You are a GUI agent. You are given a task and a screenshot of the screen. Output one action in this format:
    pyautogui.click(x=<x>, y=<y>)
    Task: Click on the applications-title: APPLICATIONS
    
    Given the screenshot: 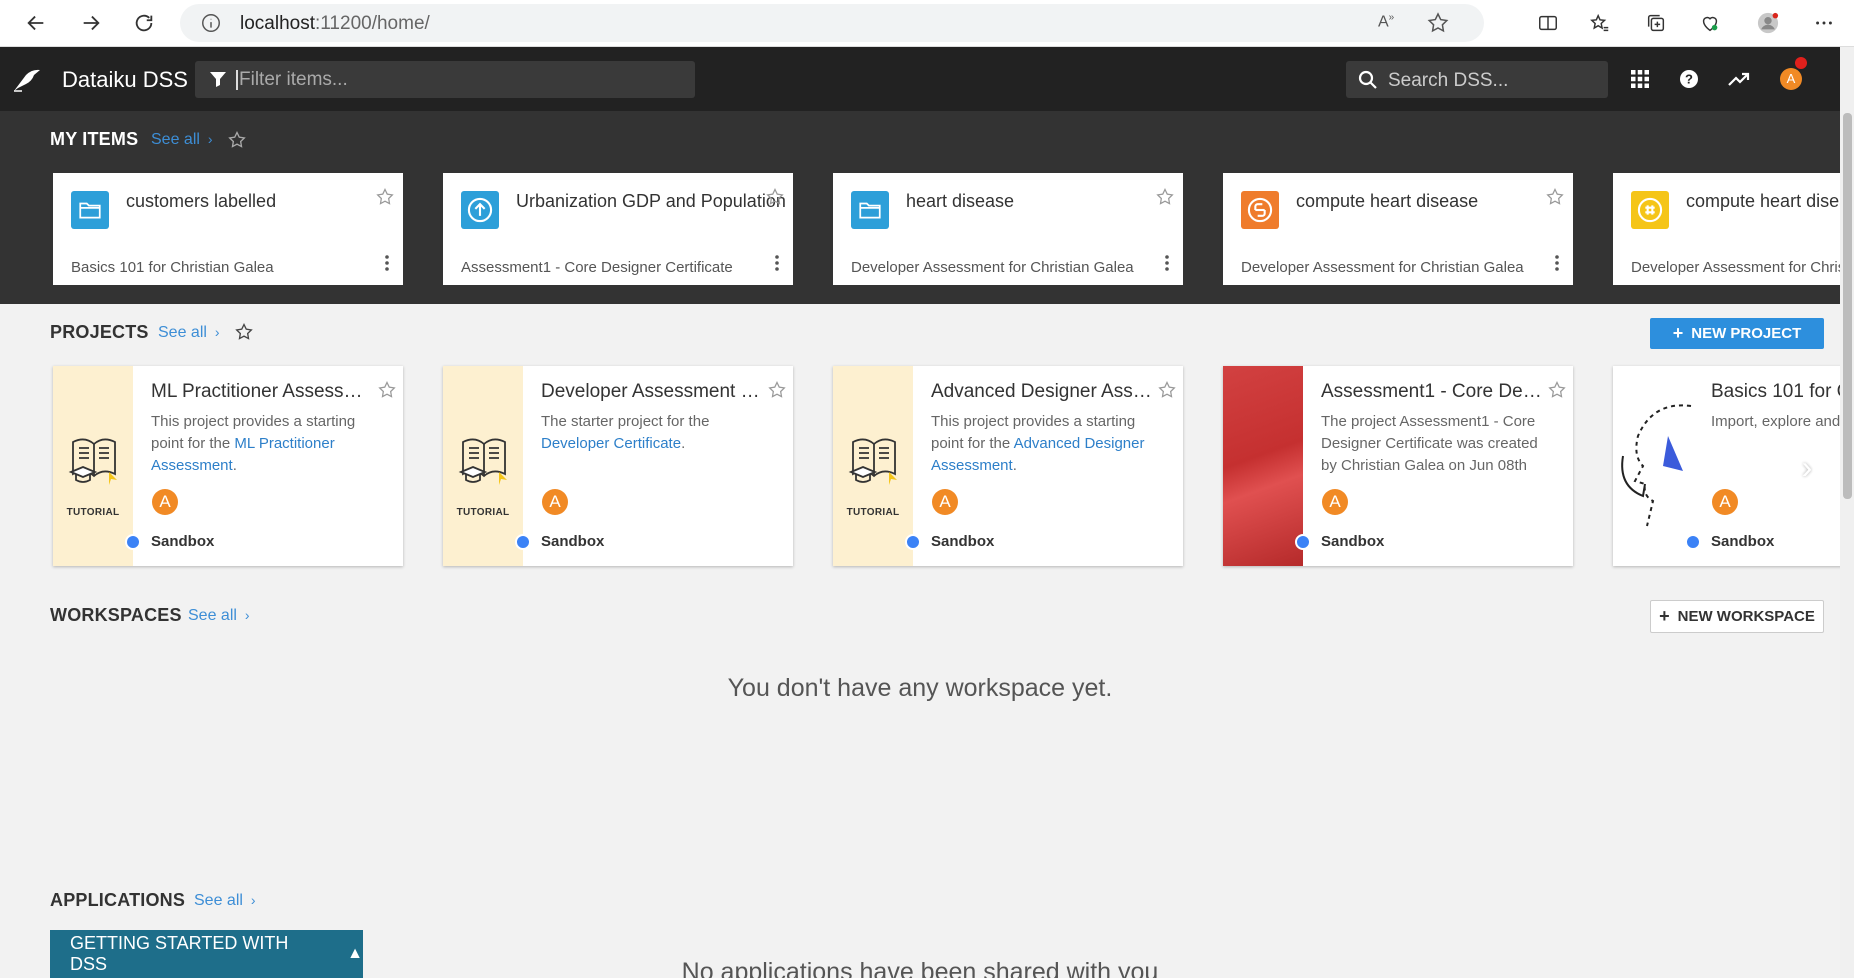 What is the action you would take?
    pyautogui.click(x=118, y=900)
    